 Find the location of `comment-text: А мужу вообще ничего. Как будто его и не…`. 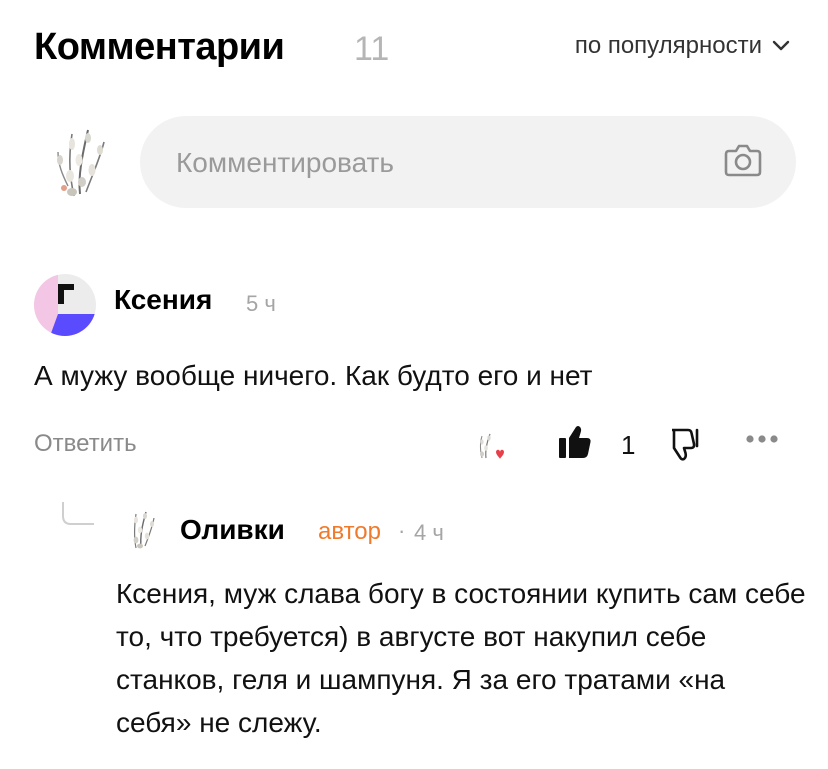

comment-text: А мужу вообще ничего. Как будто его и не… is located at coordinates (313, 375).